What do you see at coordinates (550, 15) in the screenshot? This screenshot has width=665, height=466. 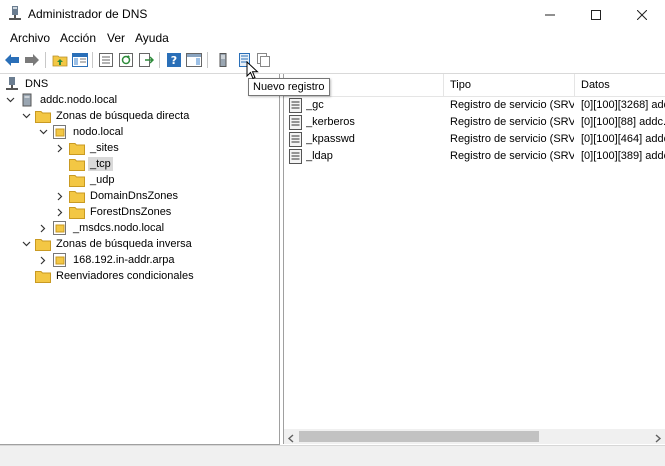 I see `minimize-button` at bounding box center [550, 15].